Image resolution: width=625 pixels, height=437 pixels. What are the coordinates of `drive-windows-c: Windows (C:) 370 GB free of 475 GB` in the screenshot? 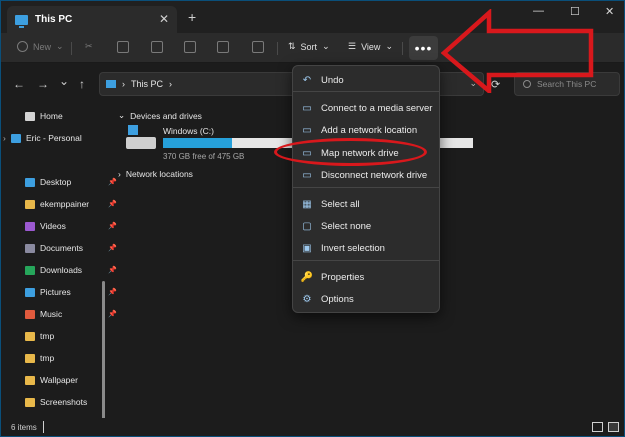 It's located at (299, 143).